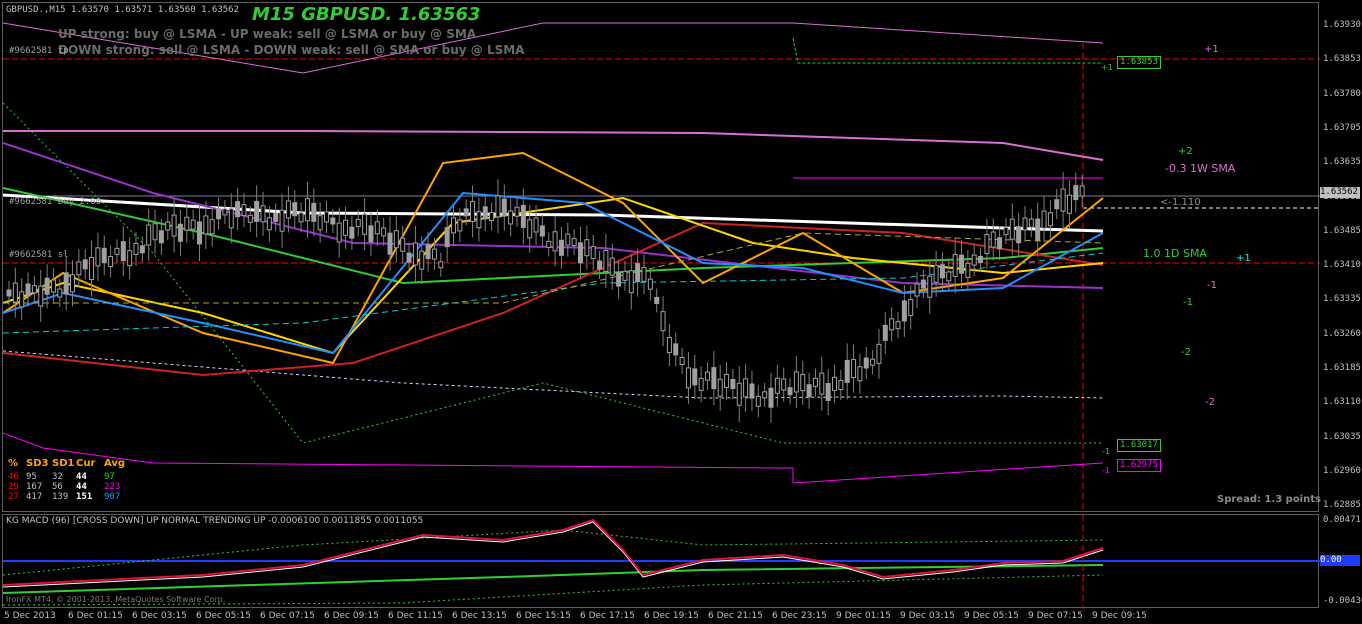 This screenshot has height=624, width=1362. I want to click on order-tag-tp: #9662581 tp, so click(39, 51).